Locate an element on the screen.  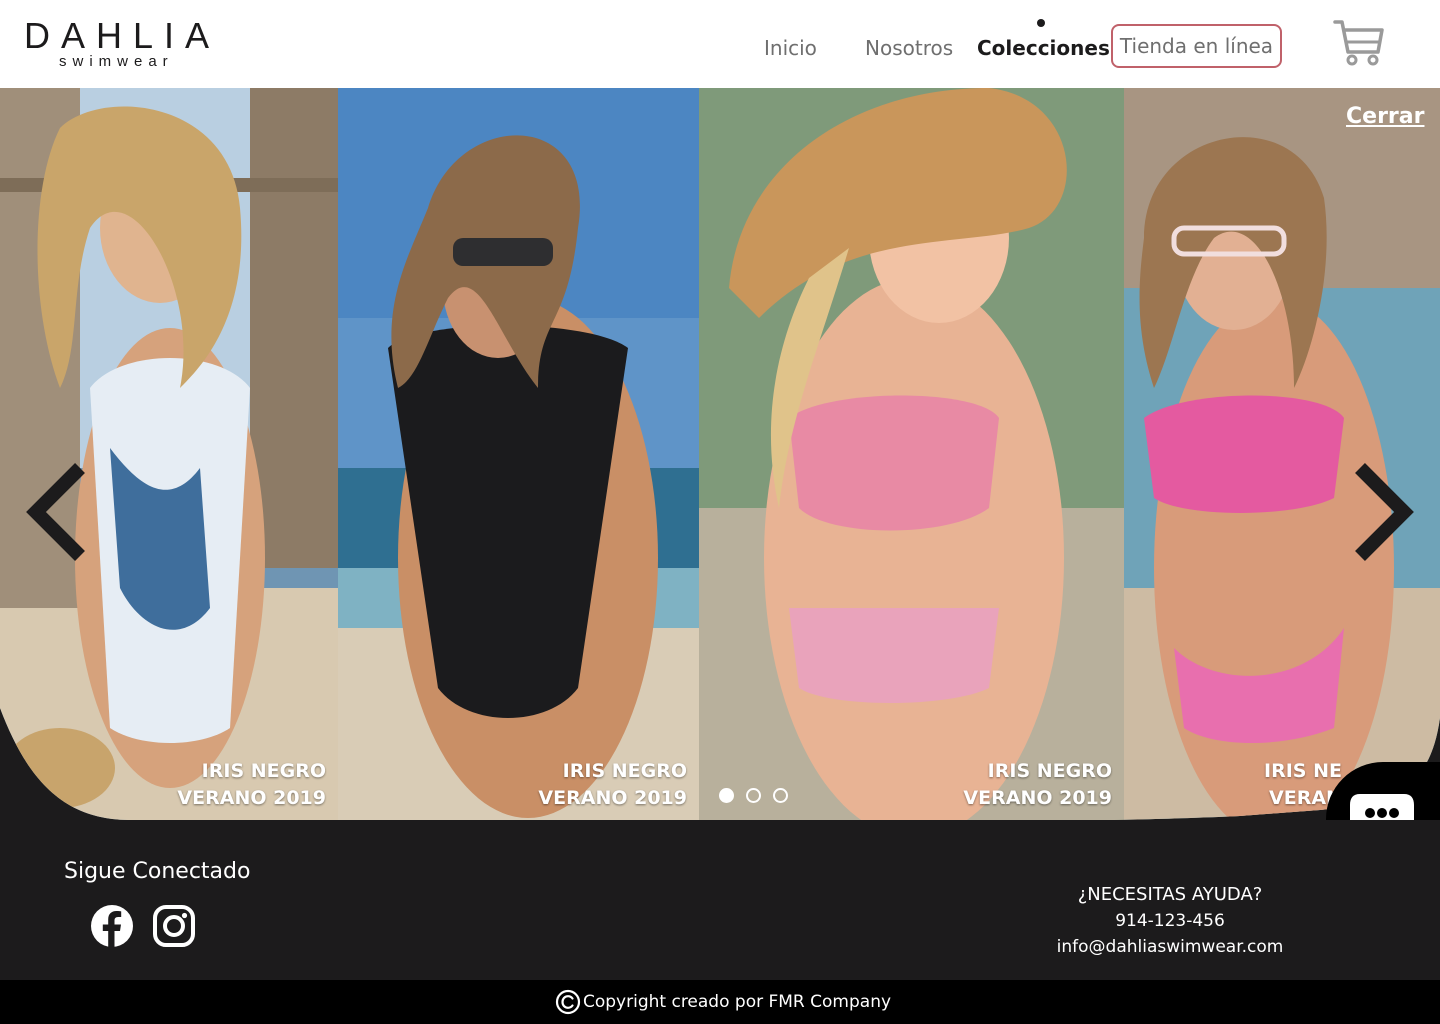
help-email: info@dahliaswimwear.com is located at coordinates (1170, 947).